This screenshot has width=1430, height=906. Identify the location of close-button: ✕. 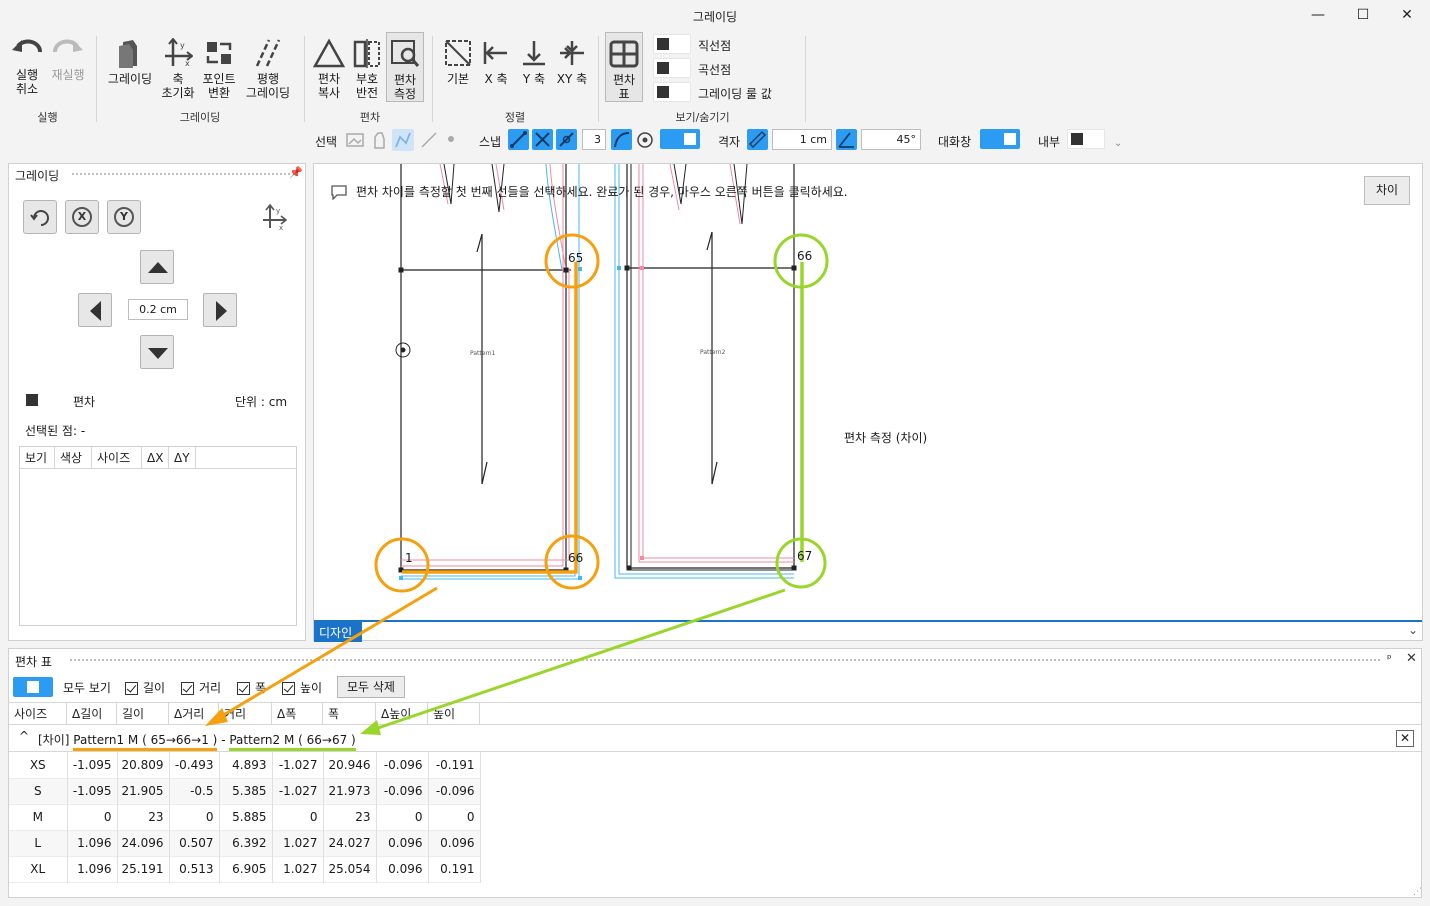
(1407, 15).